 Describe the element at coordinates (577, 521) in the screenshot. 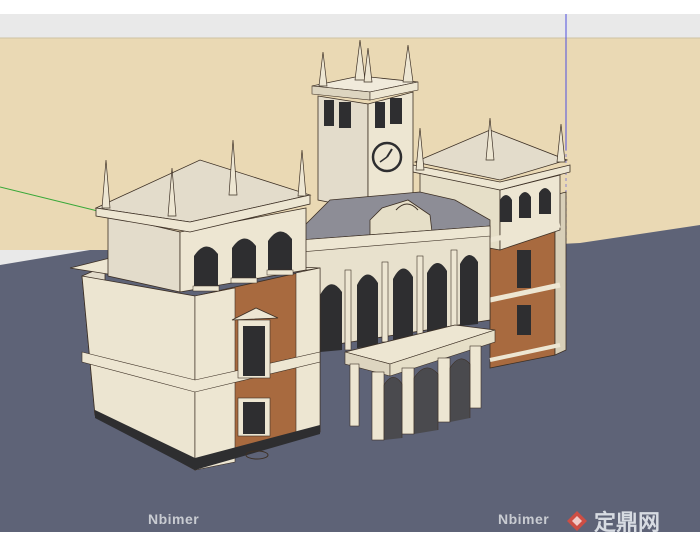

I see `brand-logo-icon` at that location.